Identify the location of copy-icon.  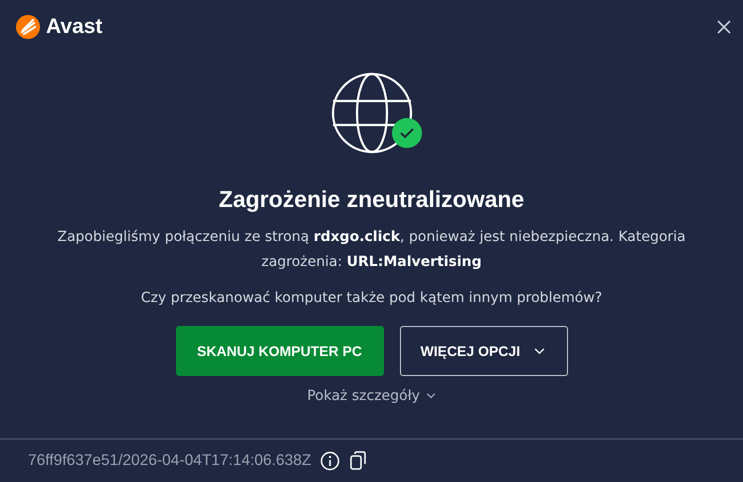
(358, 461).